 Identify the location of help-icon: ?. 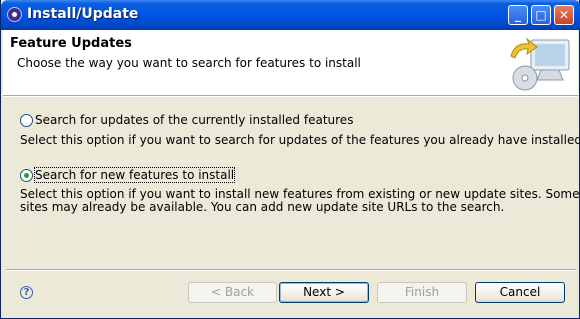
(26, 292).